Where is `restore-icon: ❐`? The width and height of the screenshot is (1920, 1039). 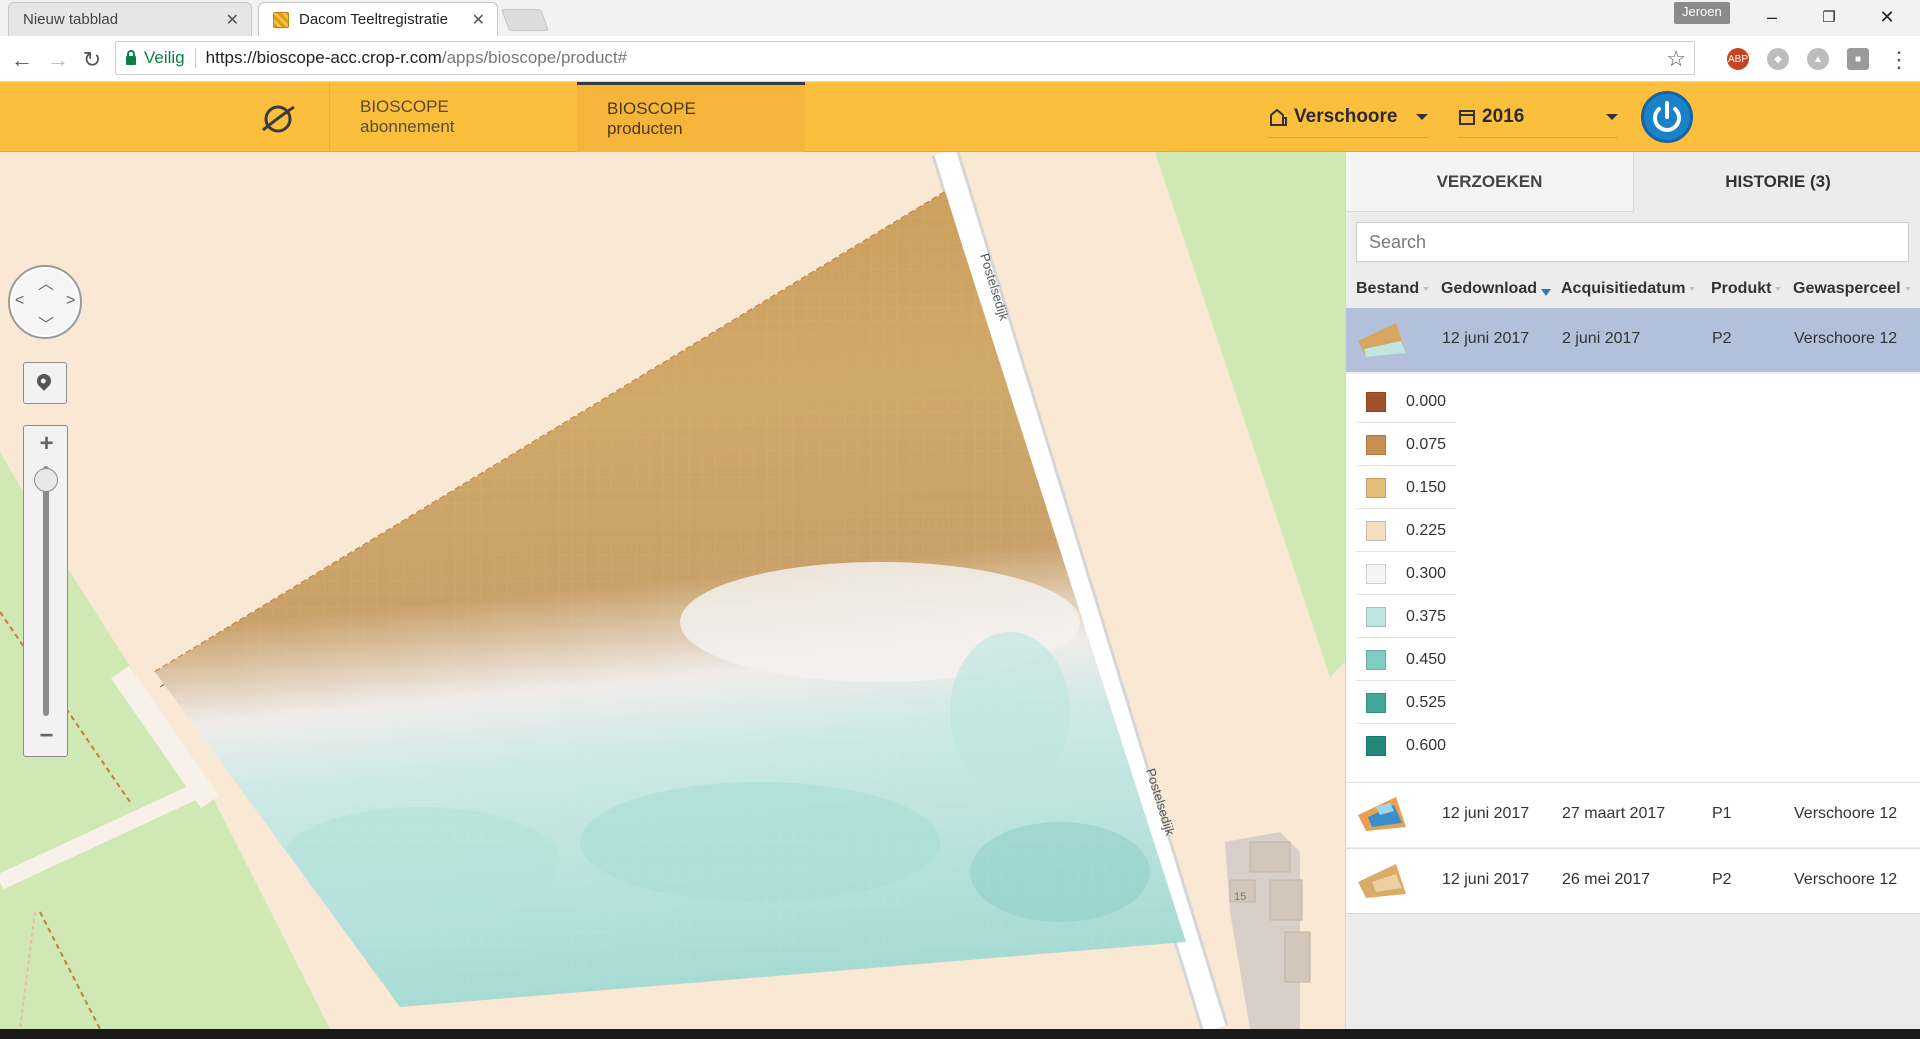
restore-icon: ❐ is located at coordinates (1829, 17).